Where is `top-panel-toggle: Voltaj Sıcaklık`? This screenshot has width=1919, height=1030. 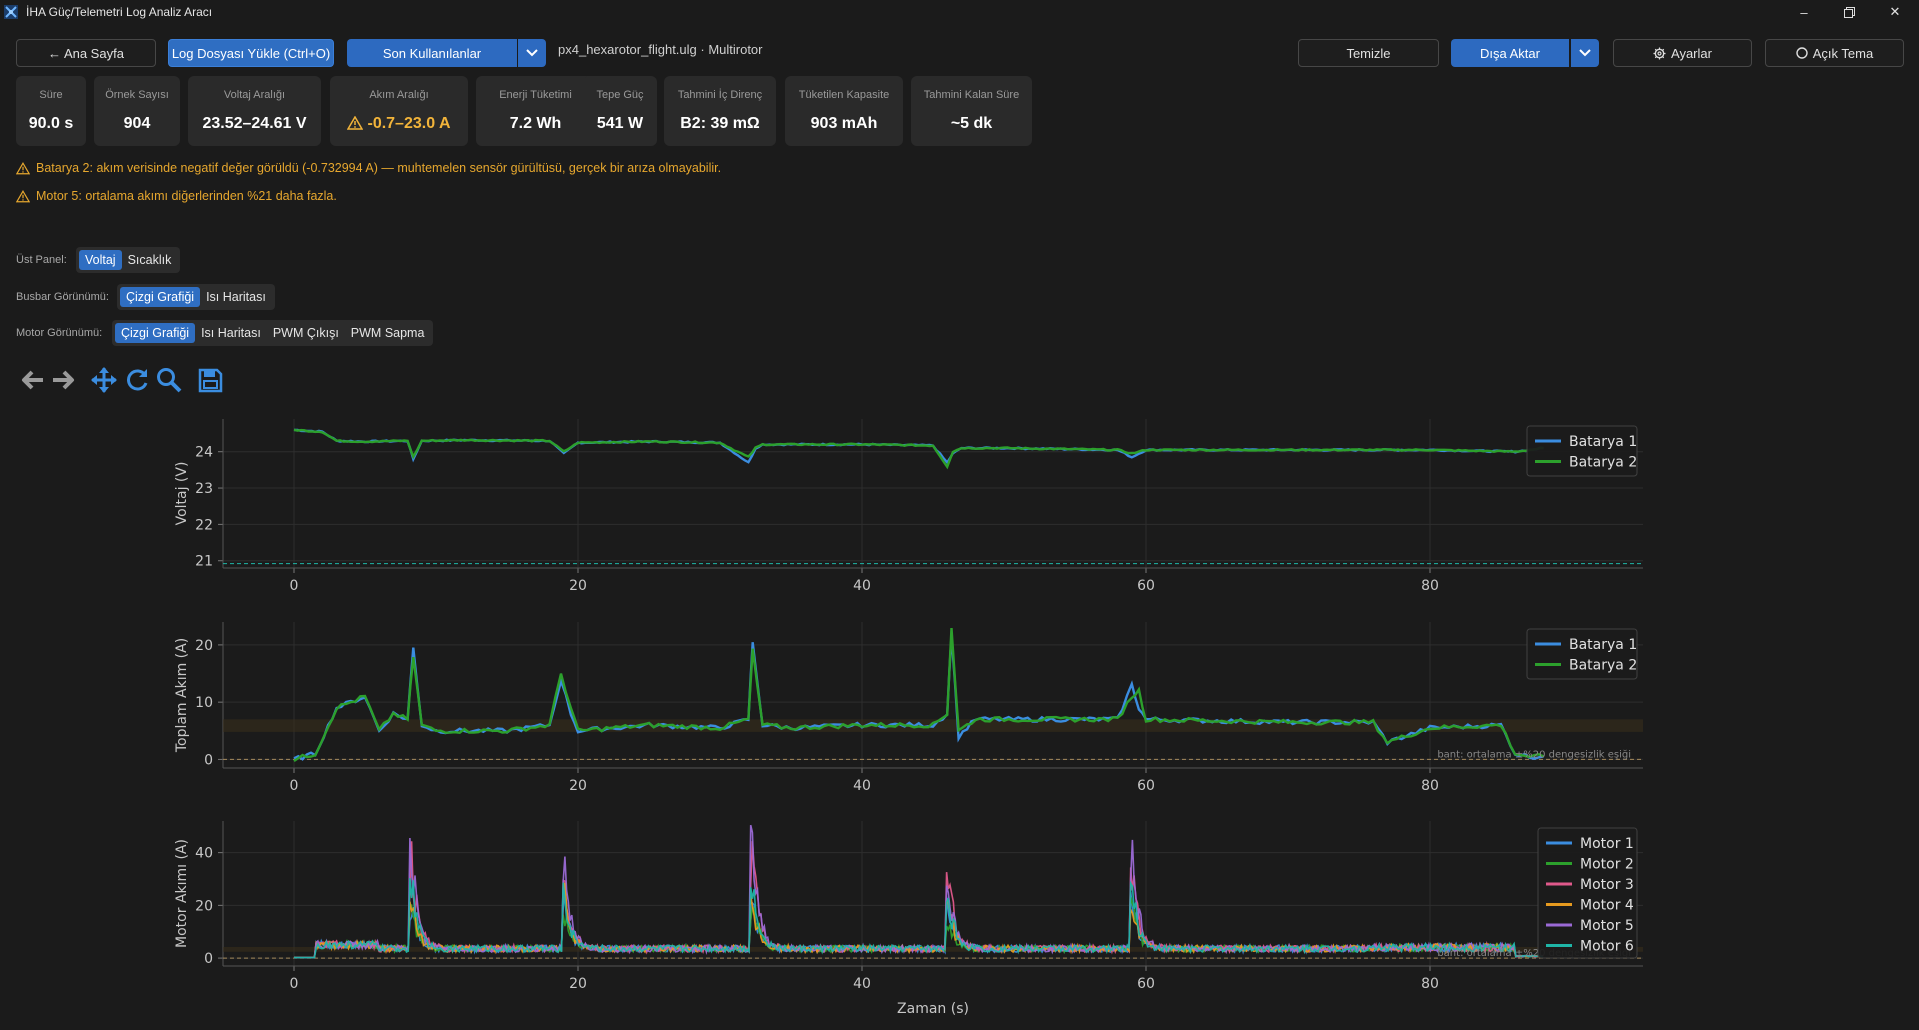
top-panel-toggle: Voltaj Sıcaklık is located at coordinates (128, 260).